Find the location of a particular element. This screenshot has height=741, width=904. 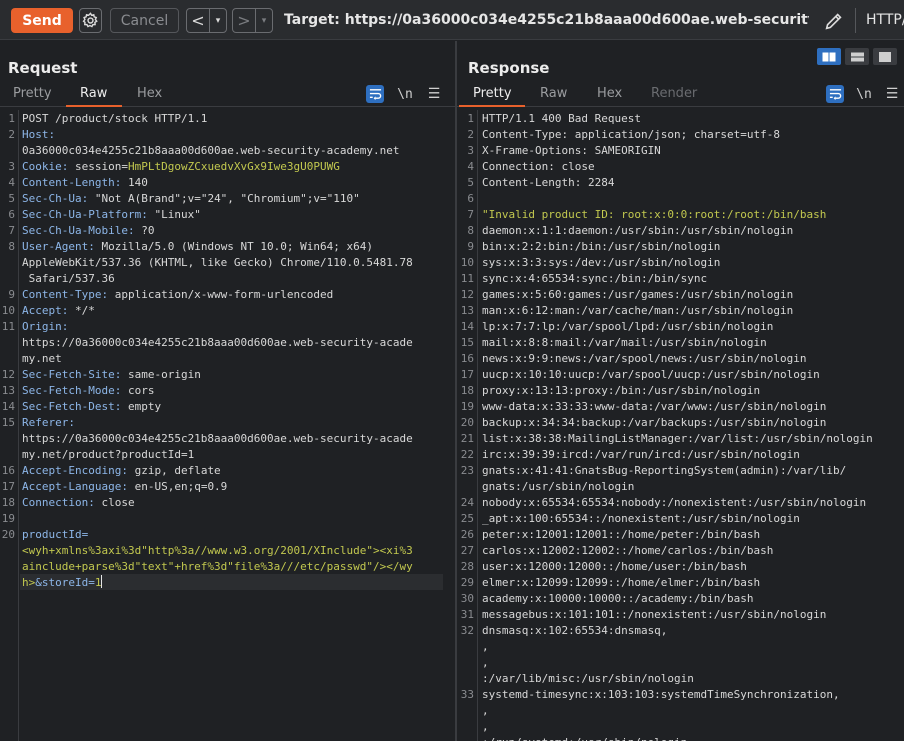

response-tab-raw: Raw is located at coordinates (553, 93).